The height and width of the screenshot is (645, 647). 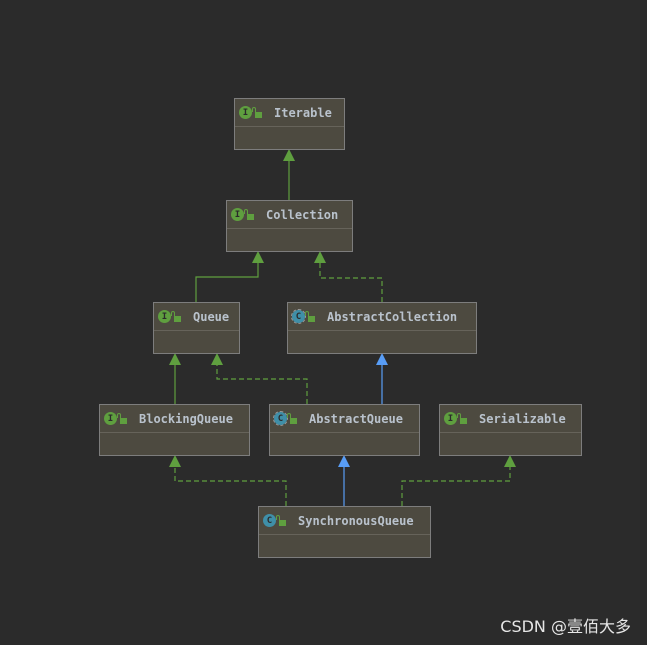 I want to click on node-synchronousqueue: C SynchronousQueue, so click(x=344, y=532).